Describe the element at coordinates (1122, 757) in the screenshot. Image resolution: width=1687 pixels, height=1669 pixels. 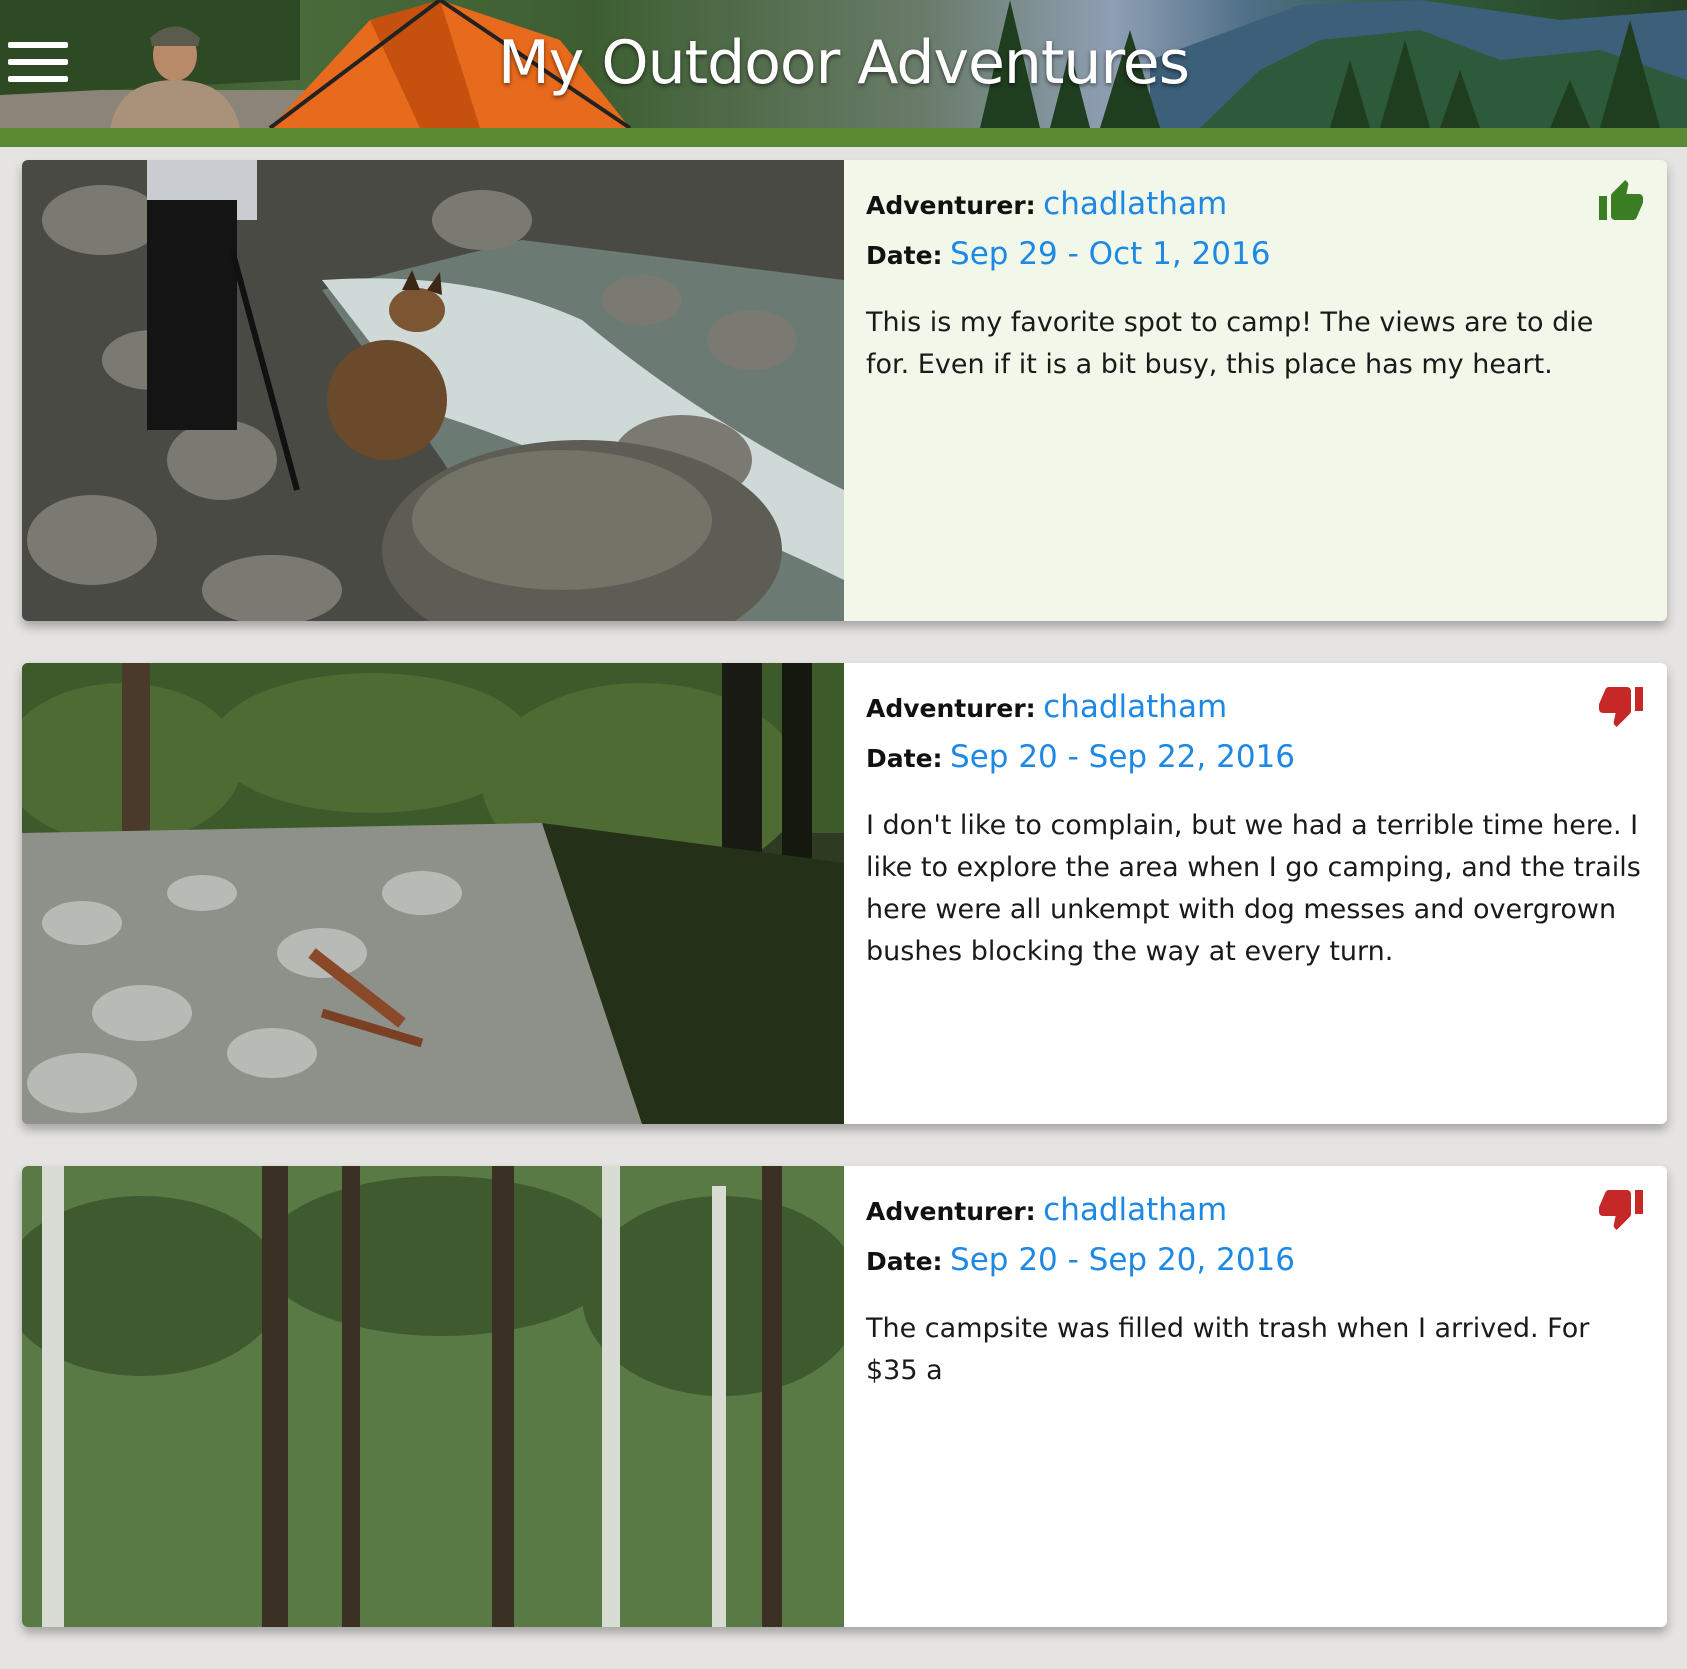
I see `date-value: Sep 20 - Sep 22, 2016` at that location.